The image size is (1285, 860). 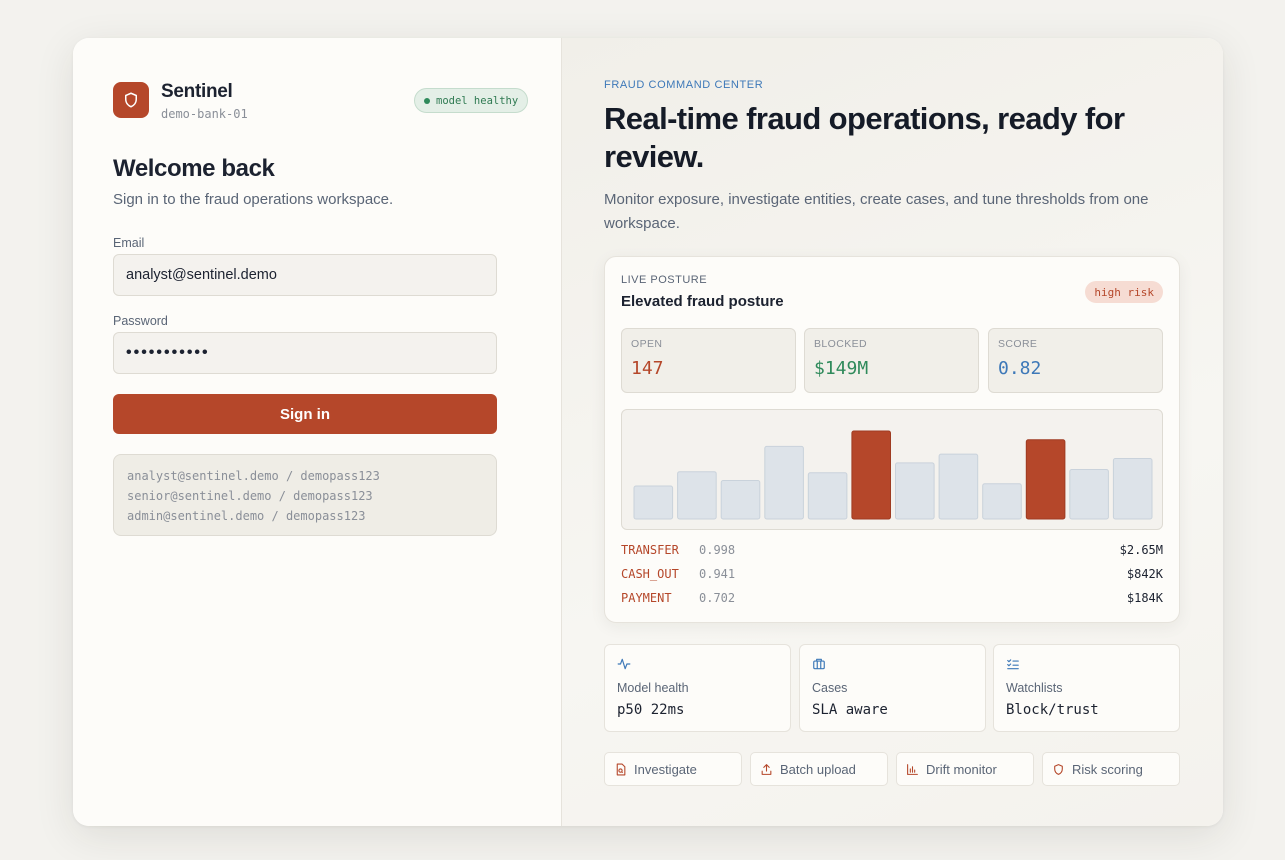 What do you see at coordinates (892, 574) in the screenshot?
I see `segment-row: CASH_OUT 0.941 $842K` at bounding box center [892, 574].